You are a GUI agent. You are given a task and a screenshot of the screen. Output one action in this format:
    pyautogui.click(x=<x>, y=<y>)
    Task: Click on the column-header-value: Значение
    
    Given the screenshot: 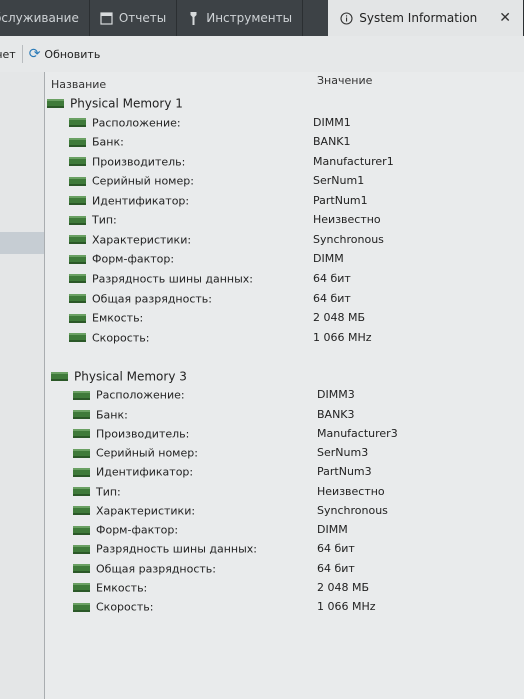 What is the action you would take?
    pyautogui.click(x=344, y=80)
    